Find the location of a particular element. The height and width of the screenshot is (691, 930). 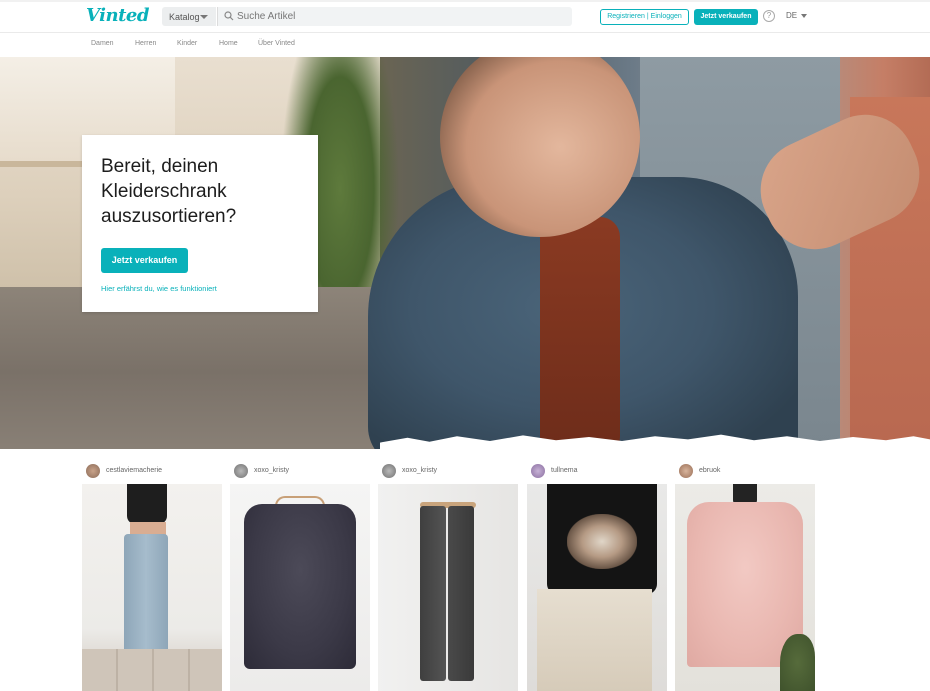

username: tullnema is located at coordinates (564, 470).